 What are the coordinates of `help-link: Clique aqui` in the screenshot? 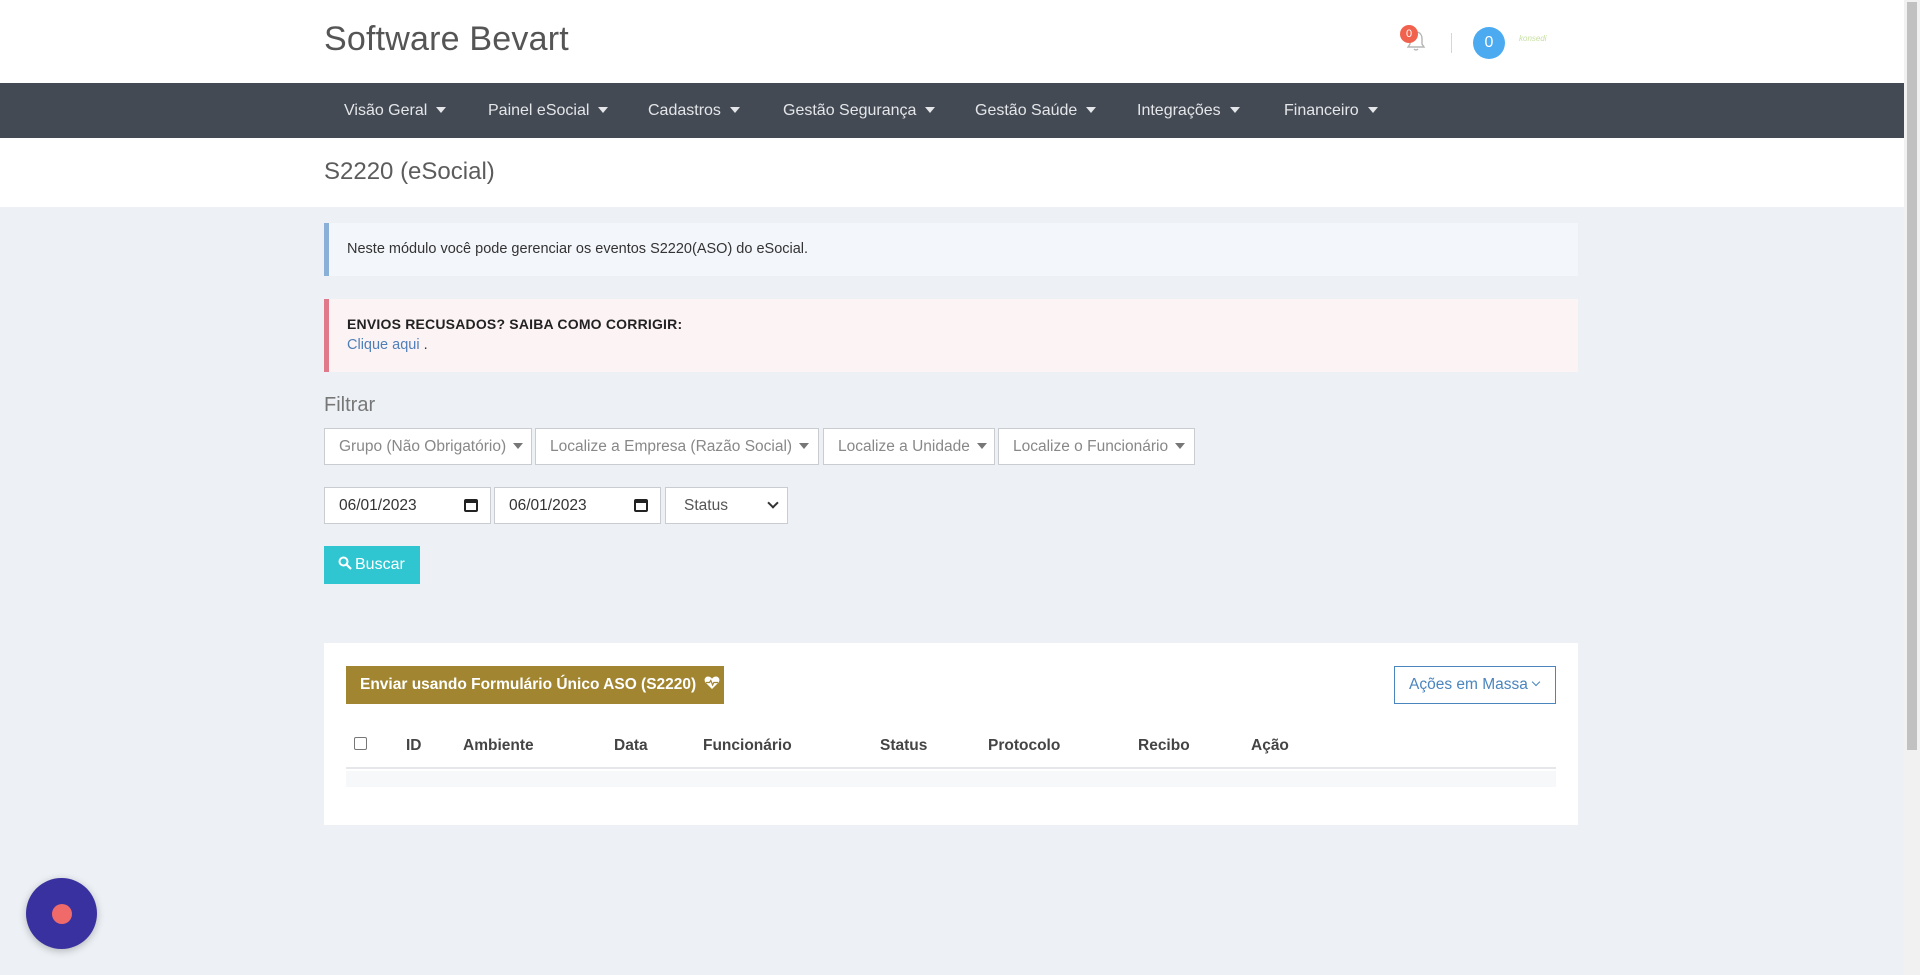 It's located at (383, 345).